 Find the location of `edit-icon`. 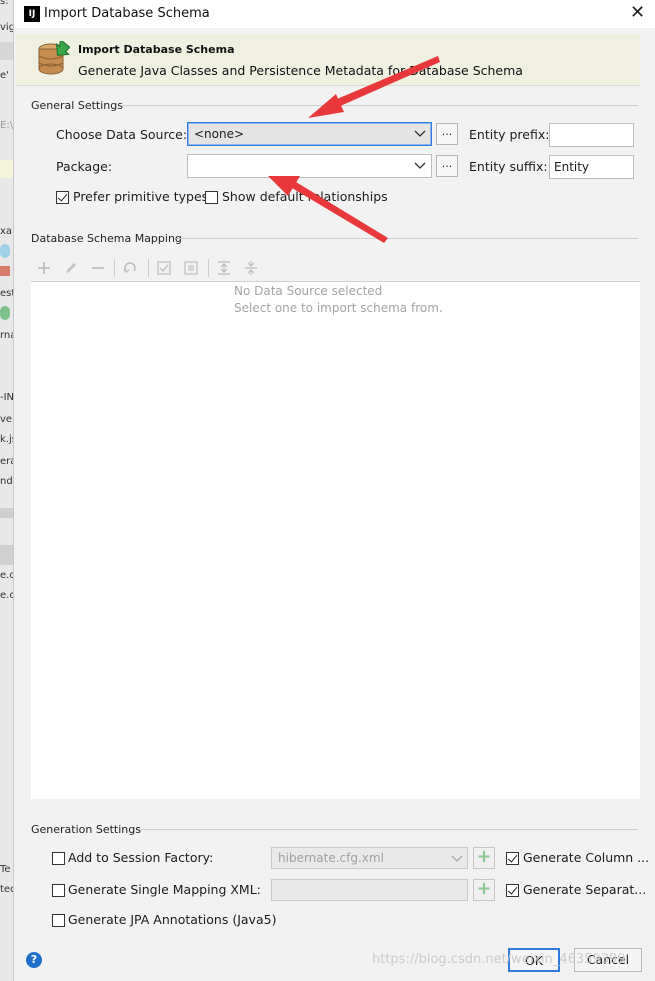

edit-icon is located at coordinates (71, 268).